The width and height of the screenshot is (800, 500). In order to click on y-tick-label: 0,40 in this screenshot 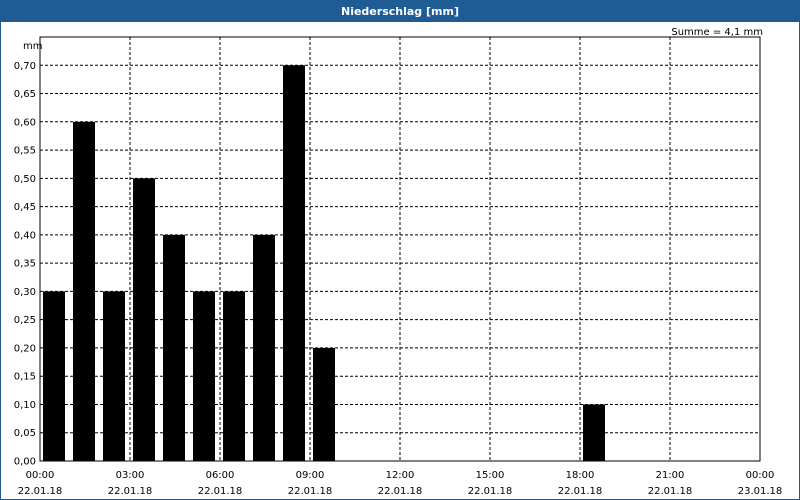, I will do `click(25, 235)`.